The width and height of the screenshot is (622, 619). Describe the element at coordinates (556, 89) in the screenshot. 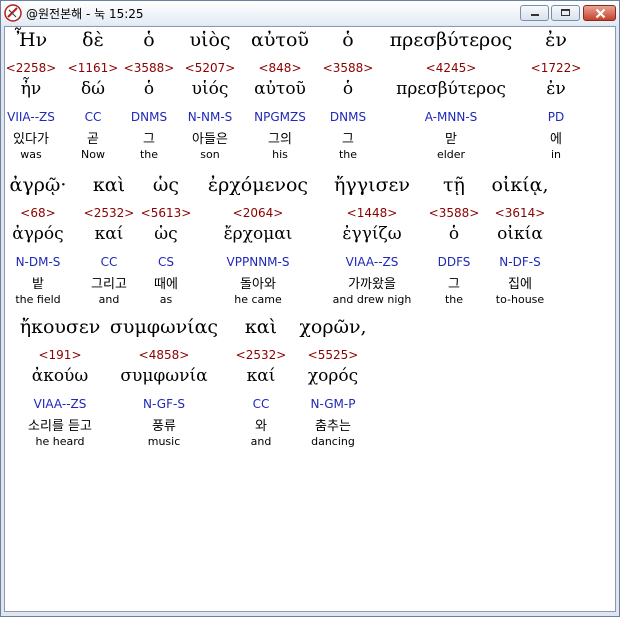

I see `lexeme: ἐν` at that location.